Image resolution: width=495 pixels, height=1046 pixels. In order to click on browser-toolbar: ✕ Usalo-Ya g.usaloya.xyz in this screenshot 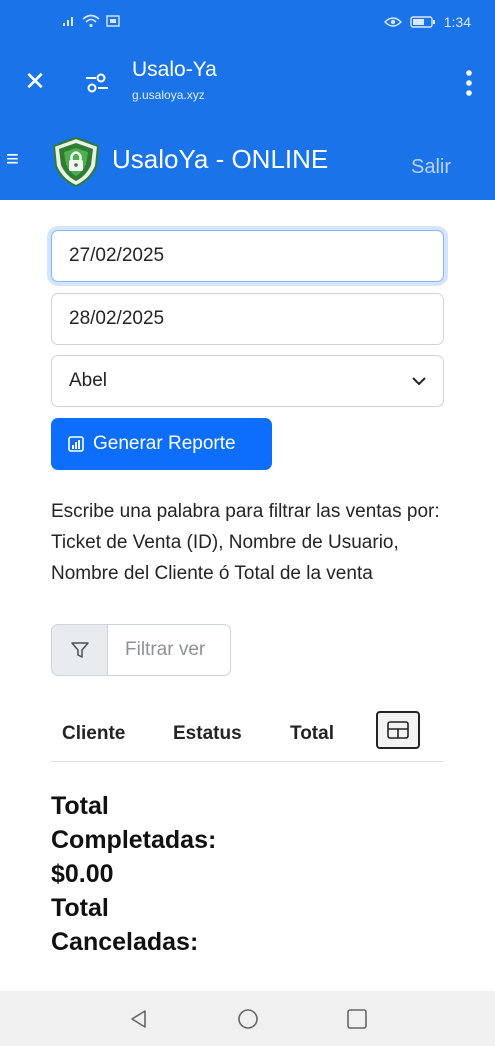, I will do `click(247, 83)`.